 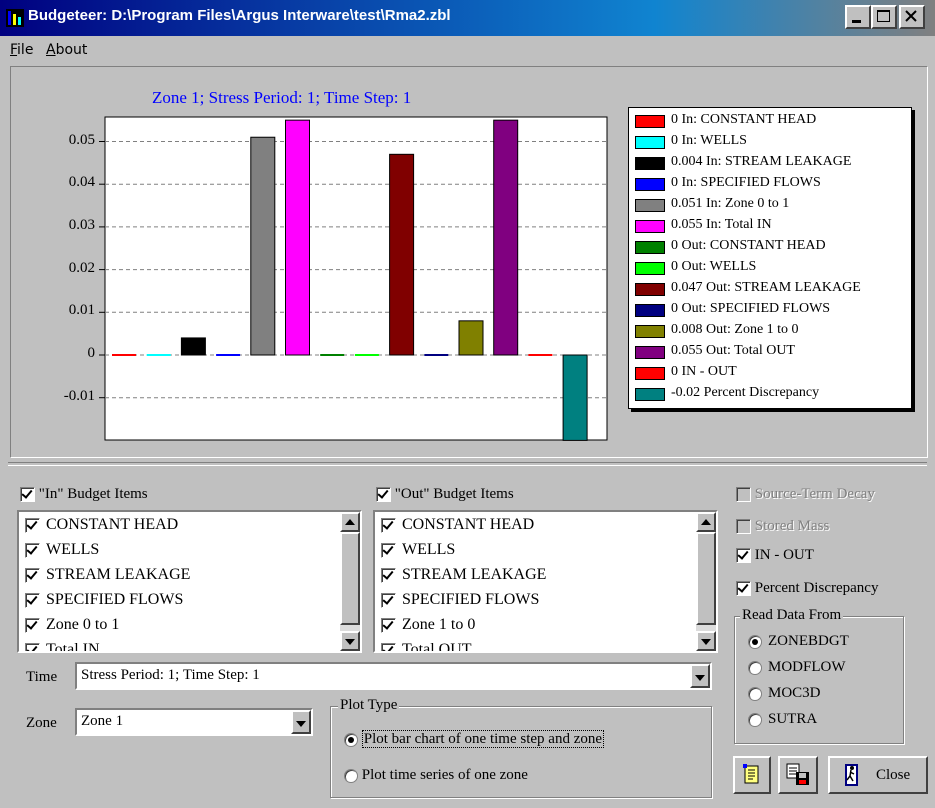 What do you see at coordinates (743, 527) in the screenshot?
I see `stored-mass-checkbox` at bounding box center [743, 527].